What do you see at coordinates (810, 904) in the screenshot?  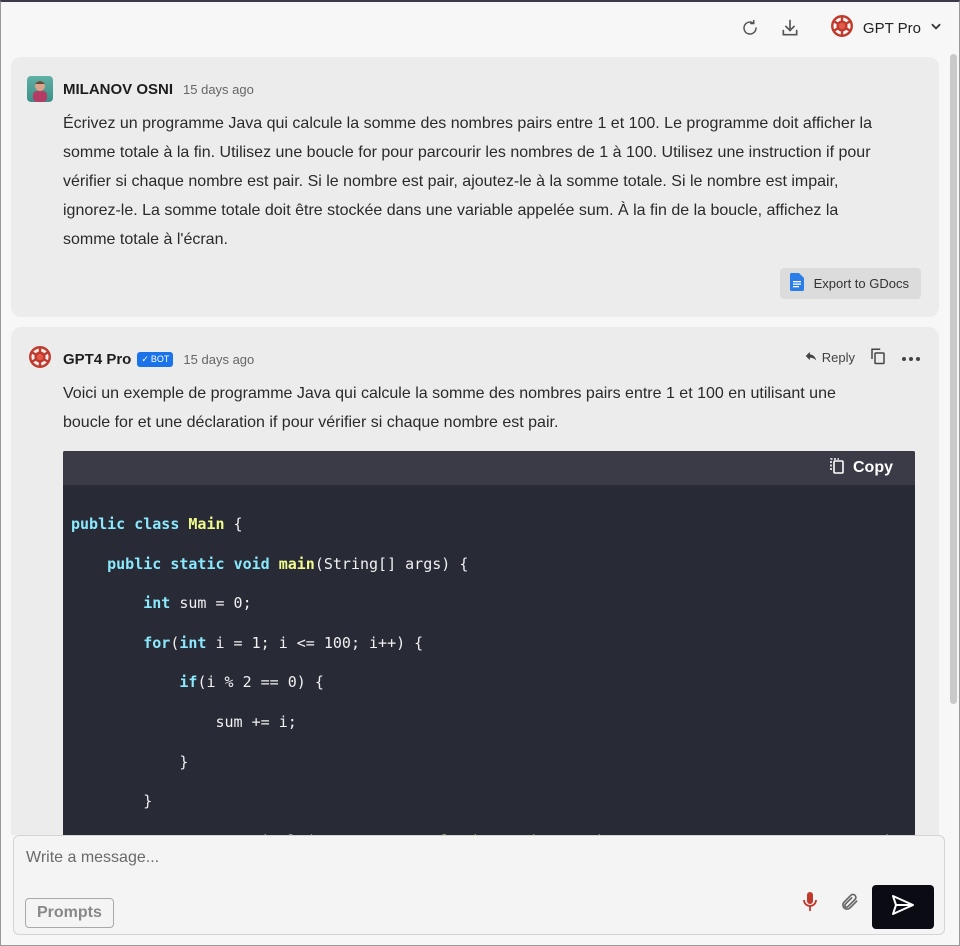 I see `microphone-icon` at bounding box center [810, 904].